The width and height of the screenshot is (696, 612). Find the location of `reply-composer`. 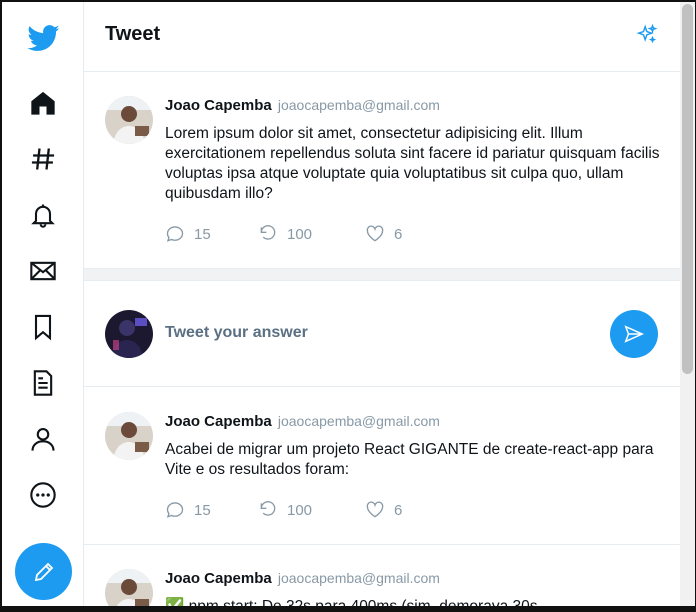

reply-composer is located at coordinates (382, 334).